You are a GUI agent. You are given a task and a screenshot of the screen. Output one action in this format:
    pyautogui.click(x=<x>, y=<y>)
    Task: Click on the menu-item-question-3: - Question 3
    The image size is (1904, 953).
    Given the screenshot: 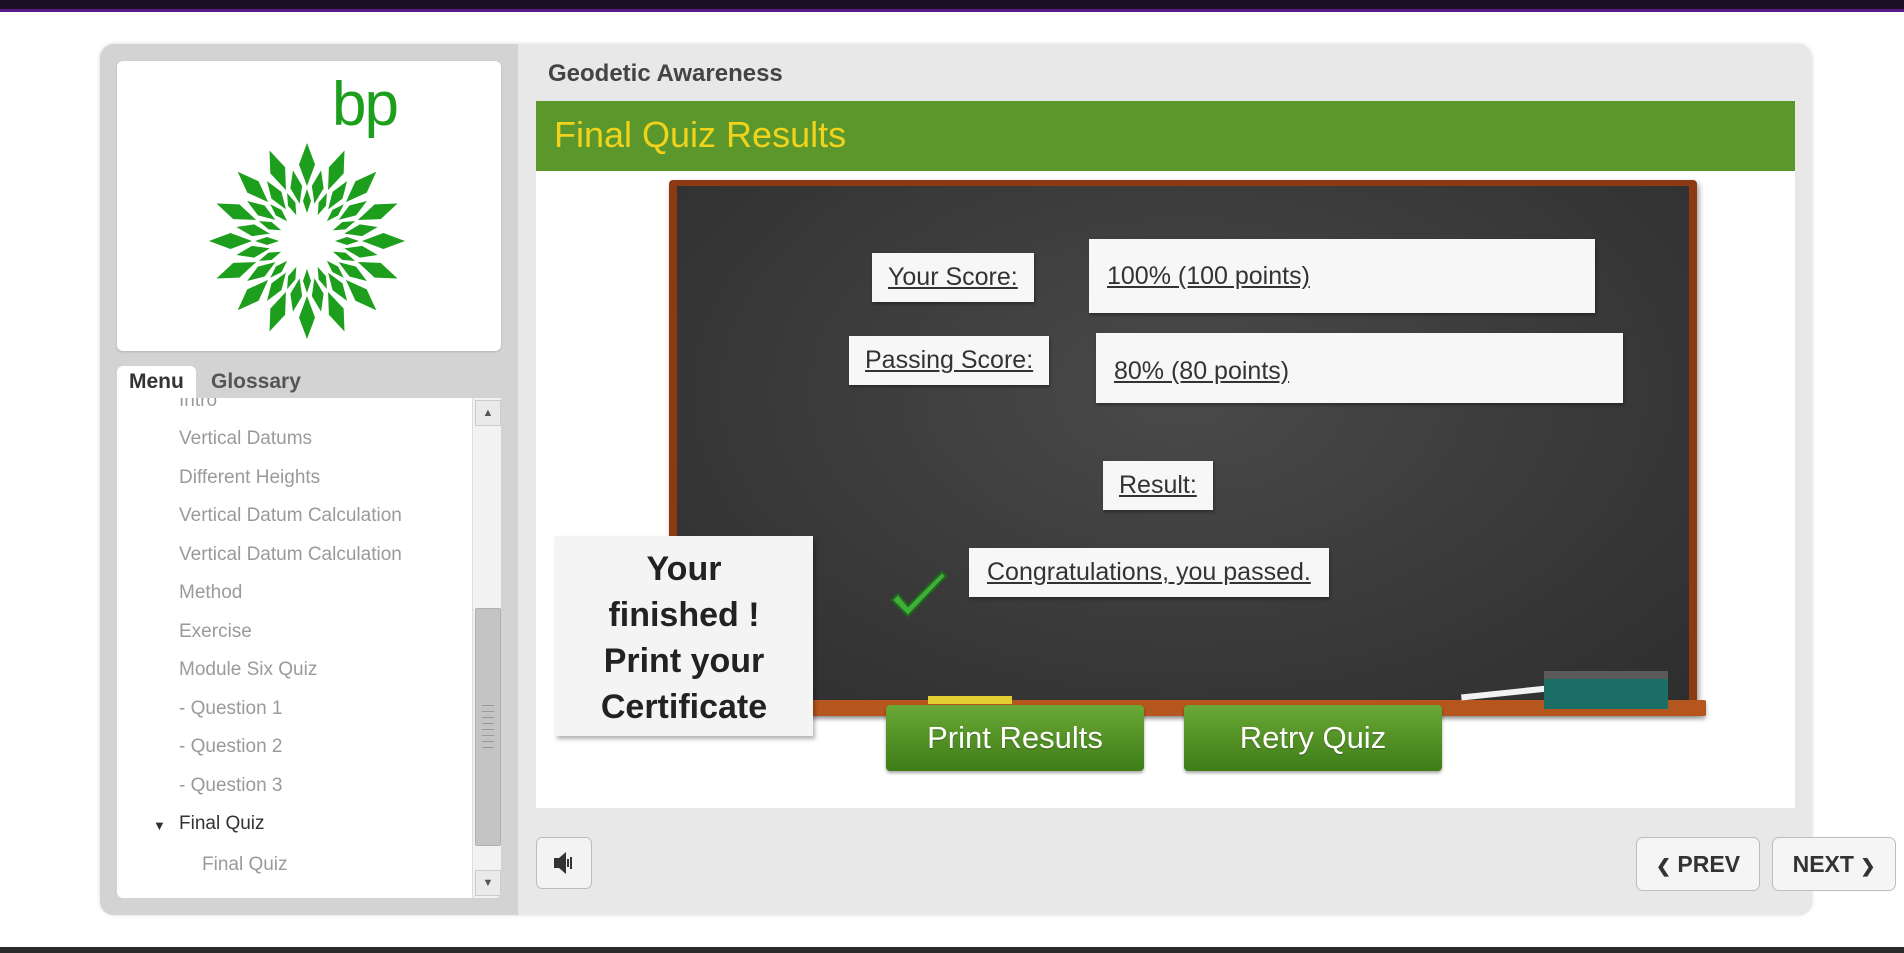 What is the action you would take?
    pyautogui.click(x=231, y=786)
    